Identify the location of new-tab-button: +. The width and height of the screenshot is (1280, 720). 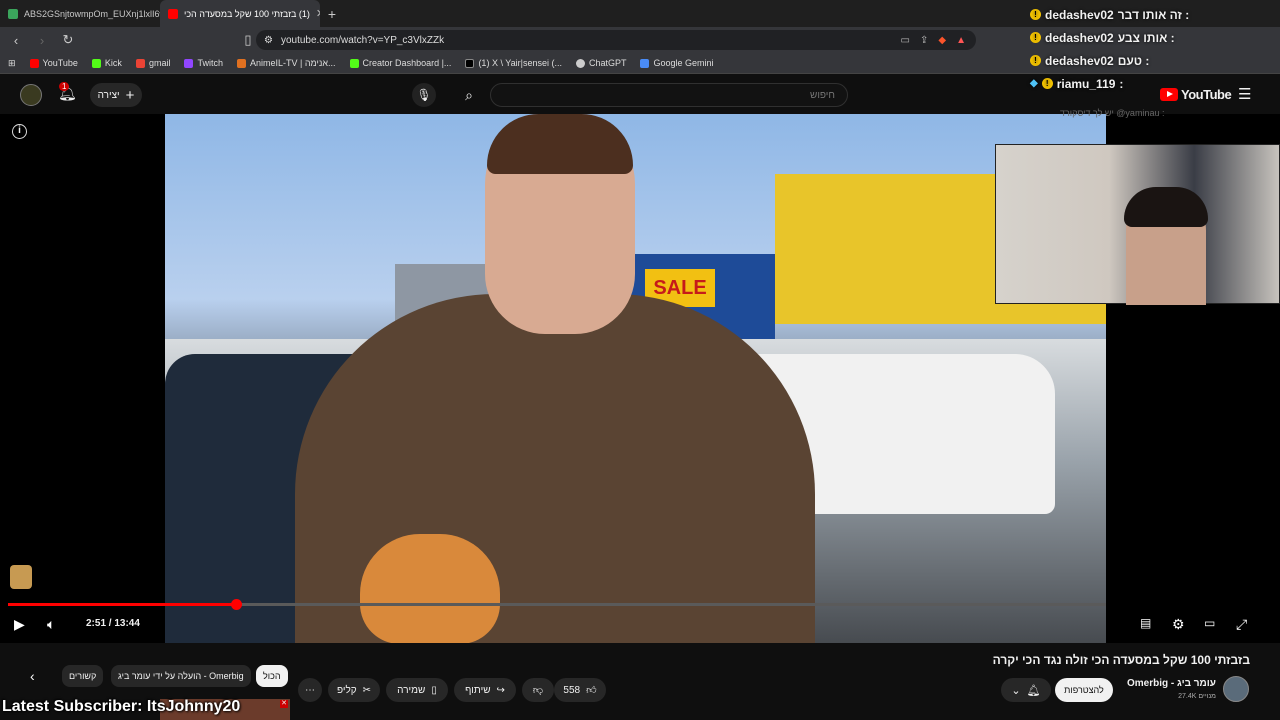
(332, 14).